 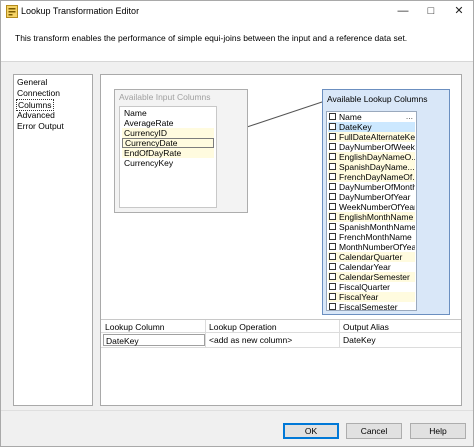 What do you see at coordinates (168, 143) in the screenshot?
I see `input-column-item: CurrencyDate` at bounding box center [168, 143].